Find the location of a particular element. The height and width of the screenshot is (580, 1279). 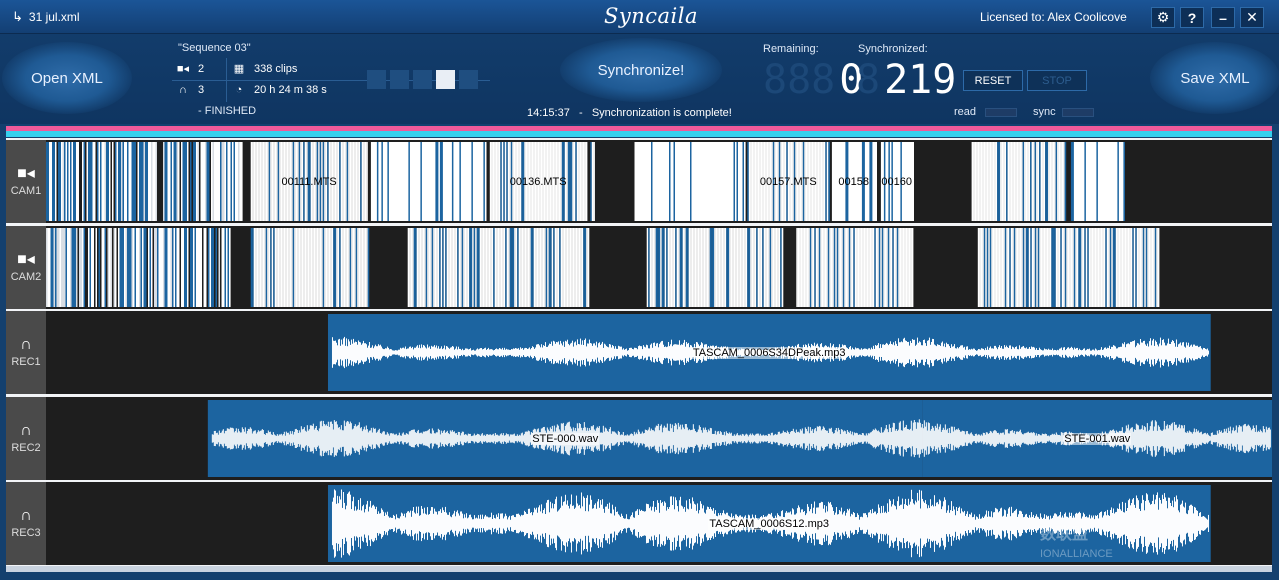

stop-button: STOP is located at coordinates (1057, 80).